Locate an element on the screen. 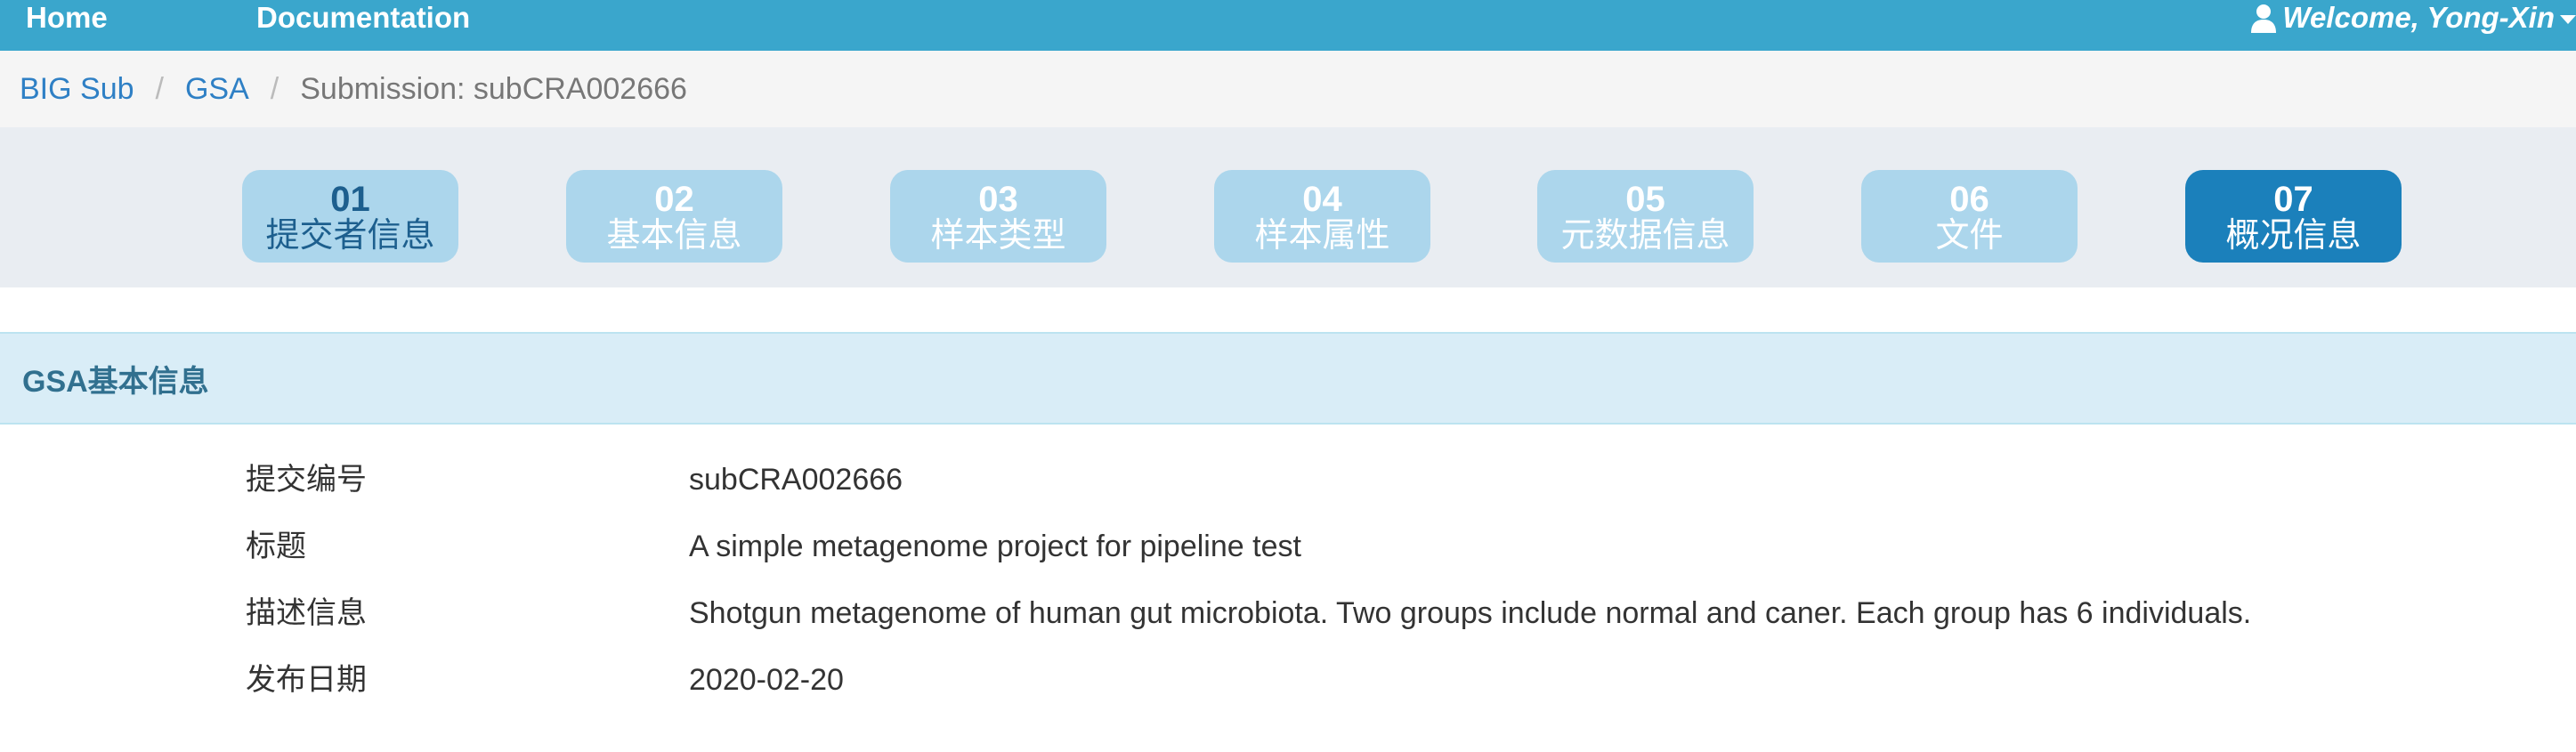 Image resolution: width=2576 pixels, height=752 pixels. step-label: 样本属性 is located at coordinates (1322, 235).